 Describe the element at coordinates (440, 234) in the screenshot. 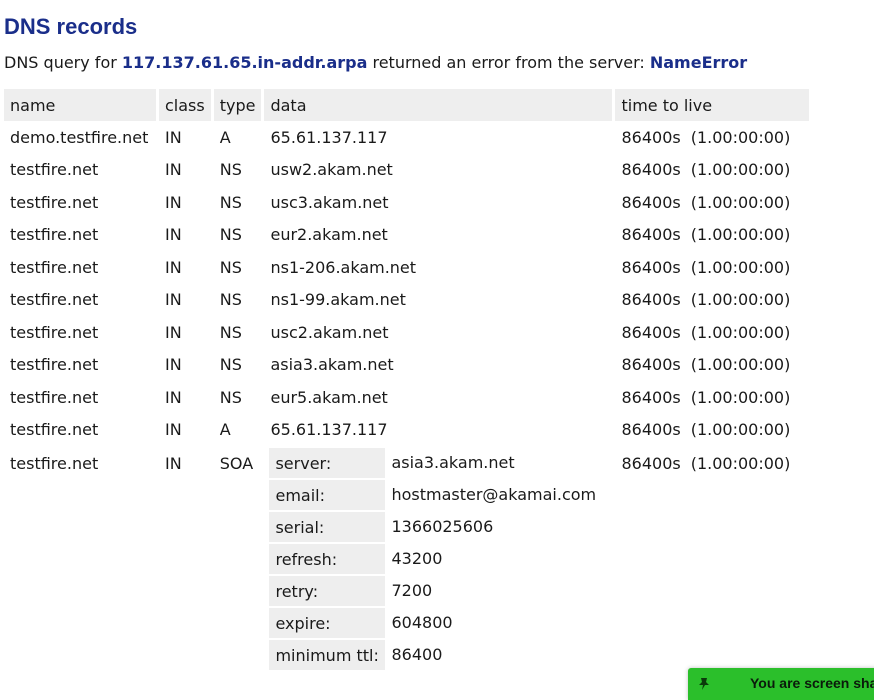

I see `cell-data: eur2.akam.net` at that location.